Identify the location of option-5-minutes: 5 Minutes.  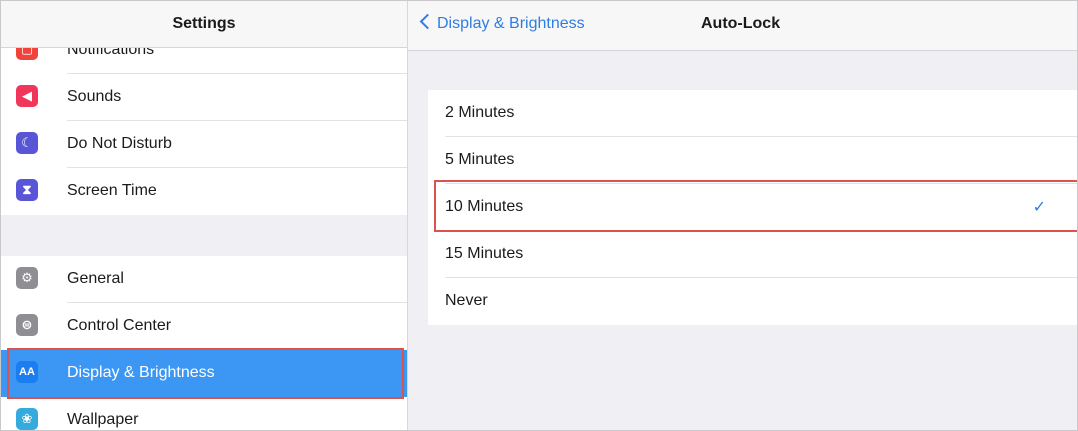
(752, 160).